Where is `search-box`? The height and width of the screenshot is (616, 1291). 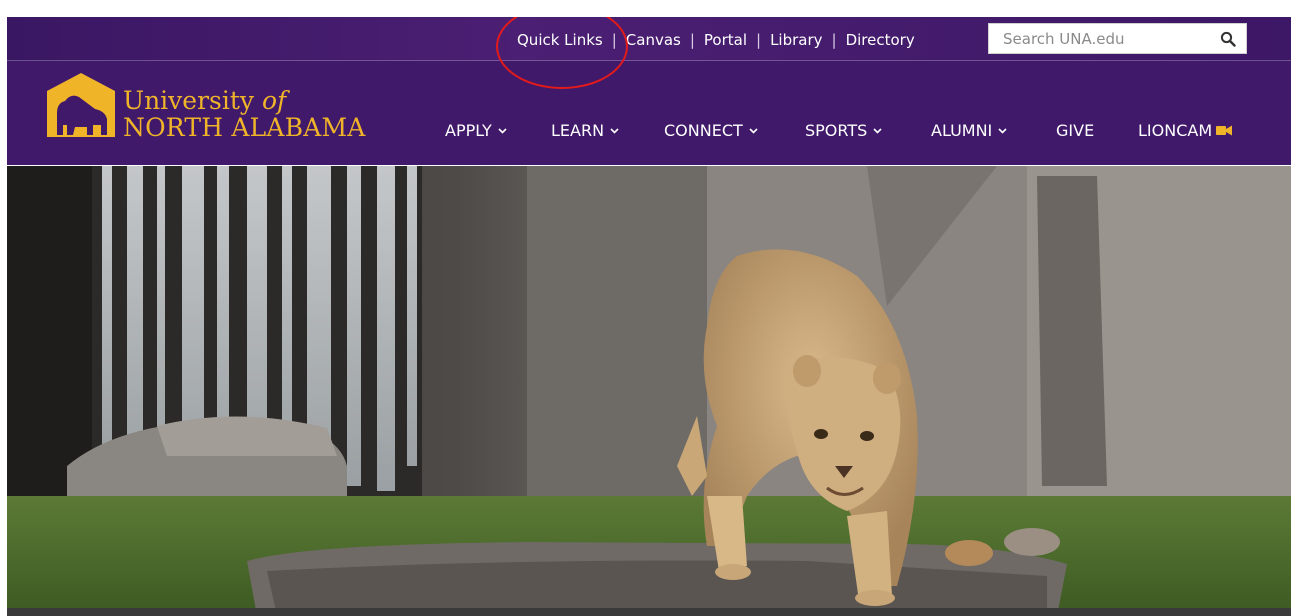
search-box is located at coordinates (1117, 38).